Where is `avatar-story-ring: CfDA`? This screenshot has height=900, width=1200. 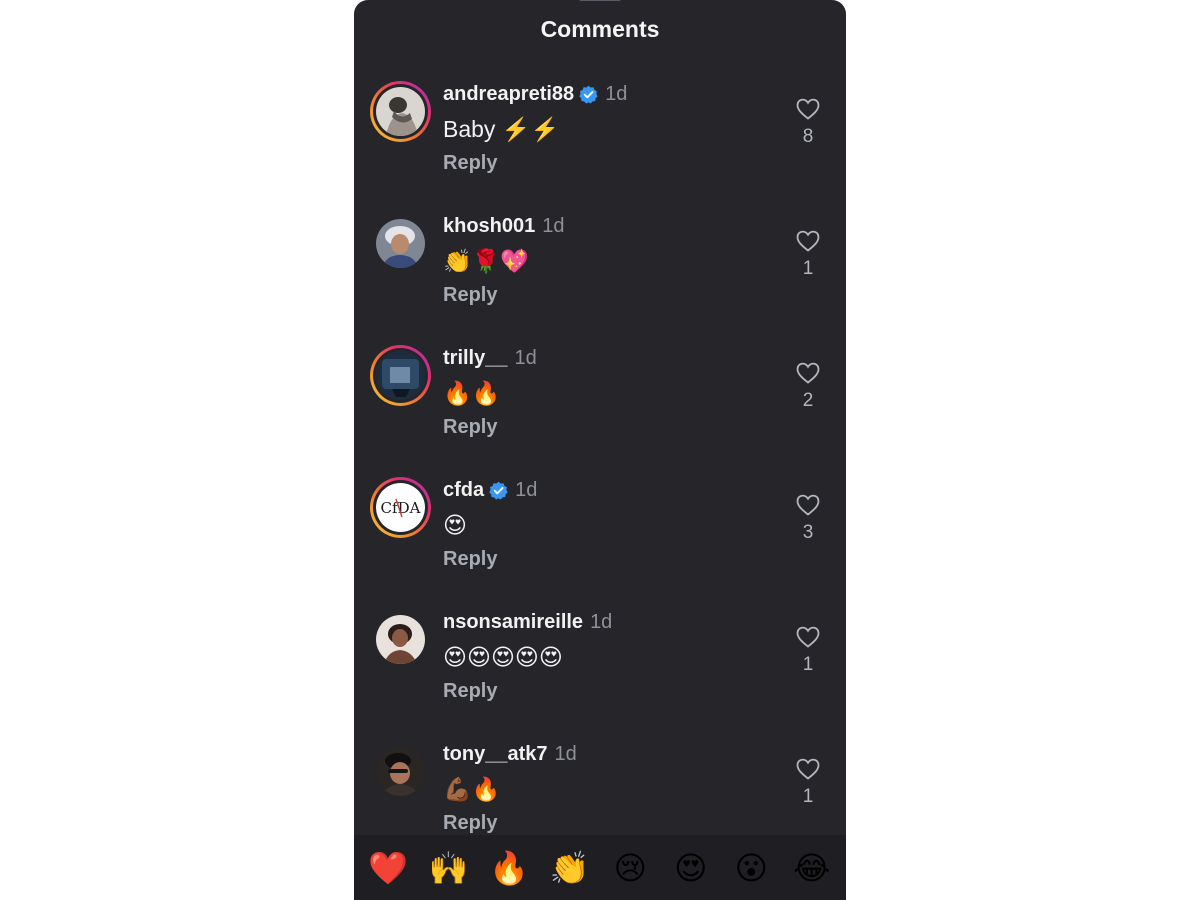
avatar-story-ring: CfDA is located at coordinates (400, 507).